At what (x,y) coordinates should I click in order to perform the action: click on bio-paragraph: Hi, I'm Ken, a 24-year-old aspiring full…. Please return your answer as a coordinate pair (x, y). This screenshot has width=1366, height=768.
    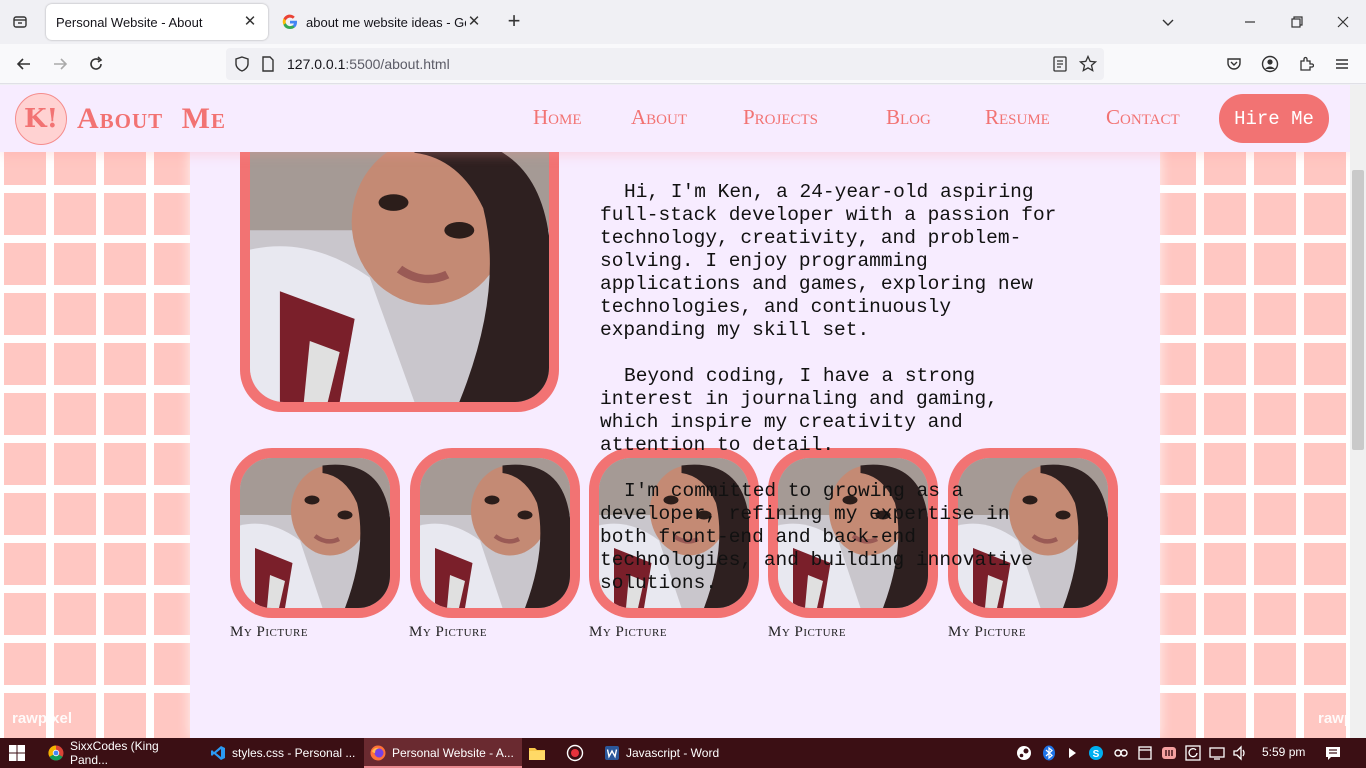
    Looking at the image, I should click on (828, 261).